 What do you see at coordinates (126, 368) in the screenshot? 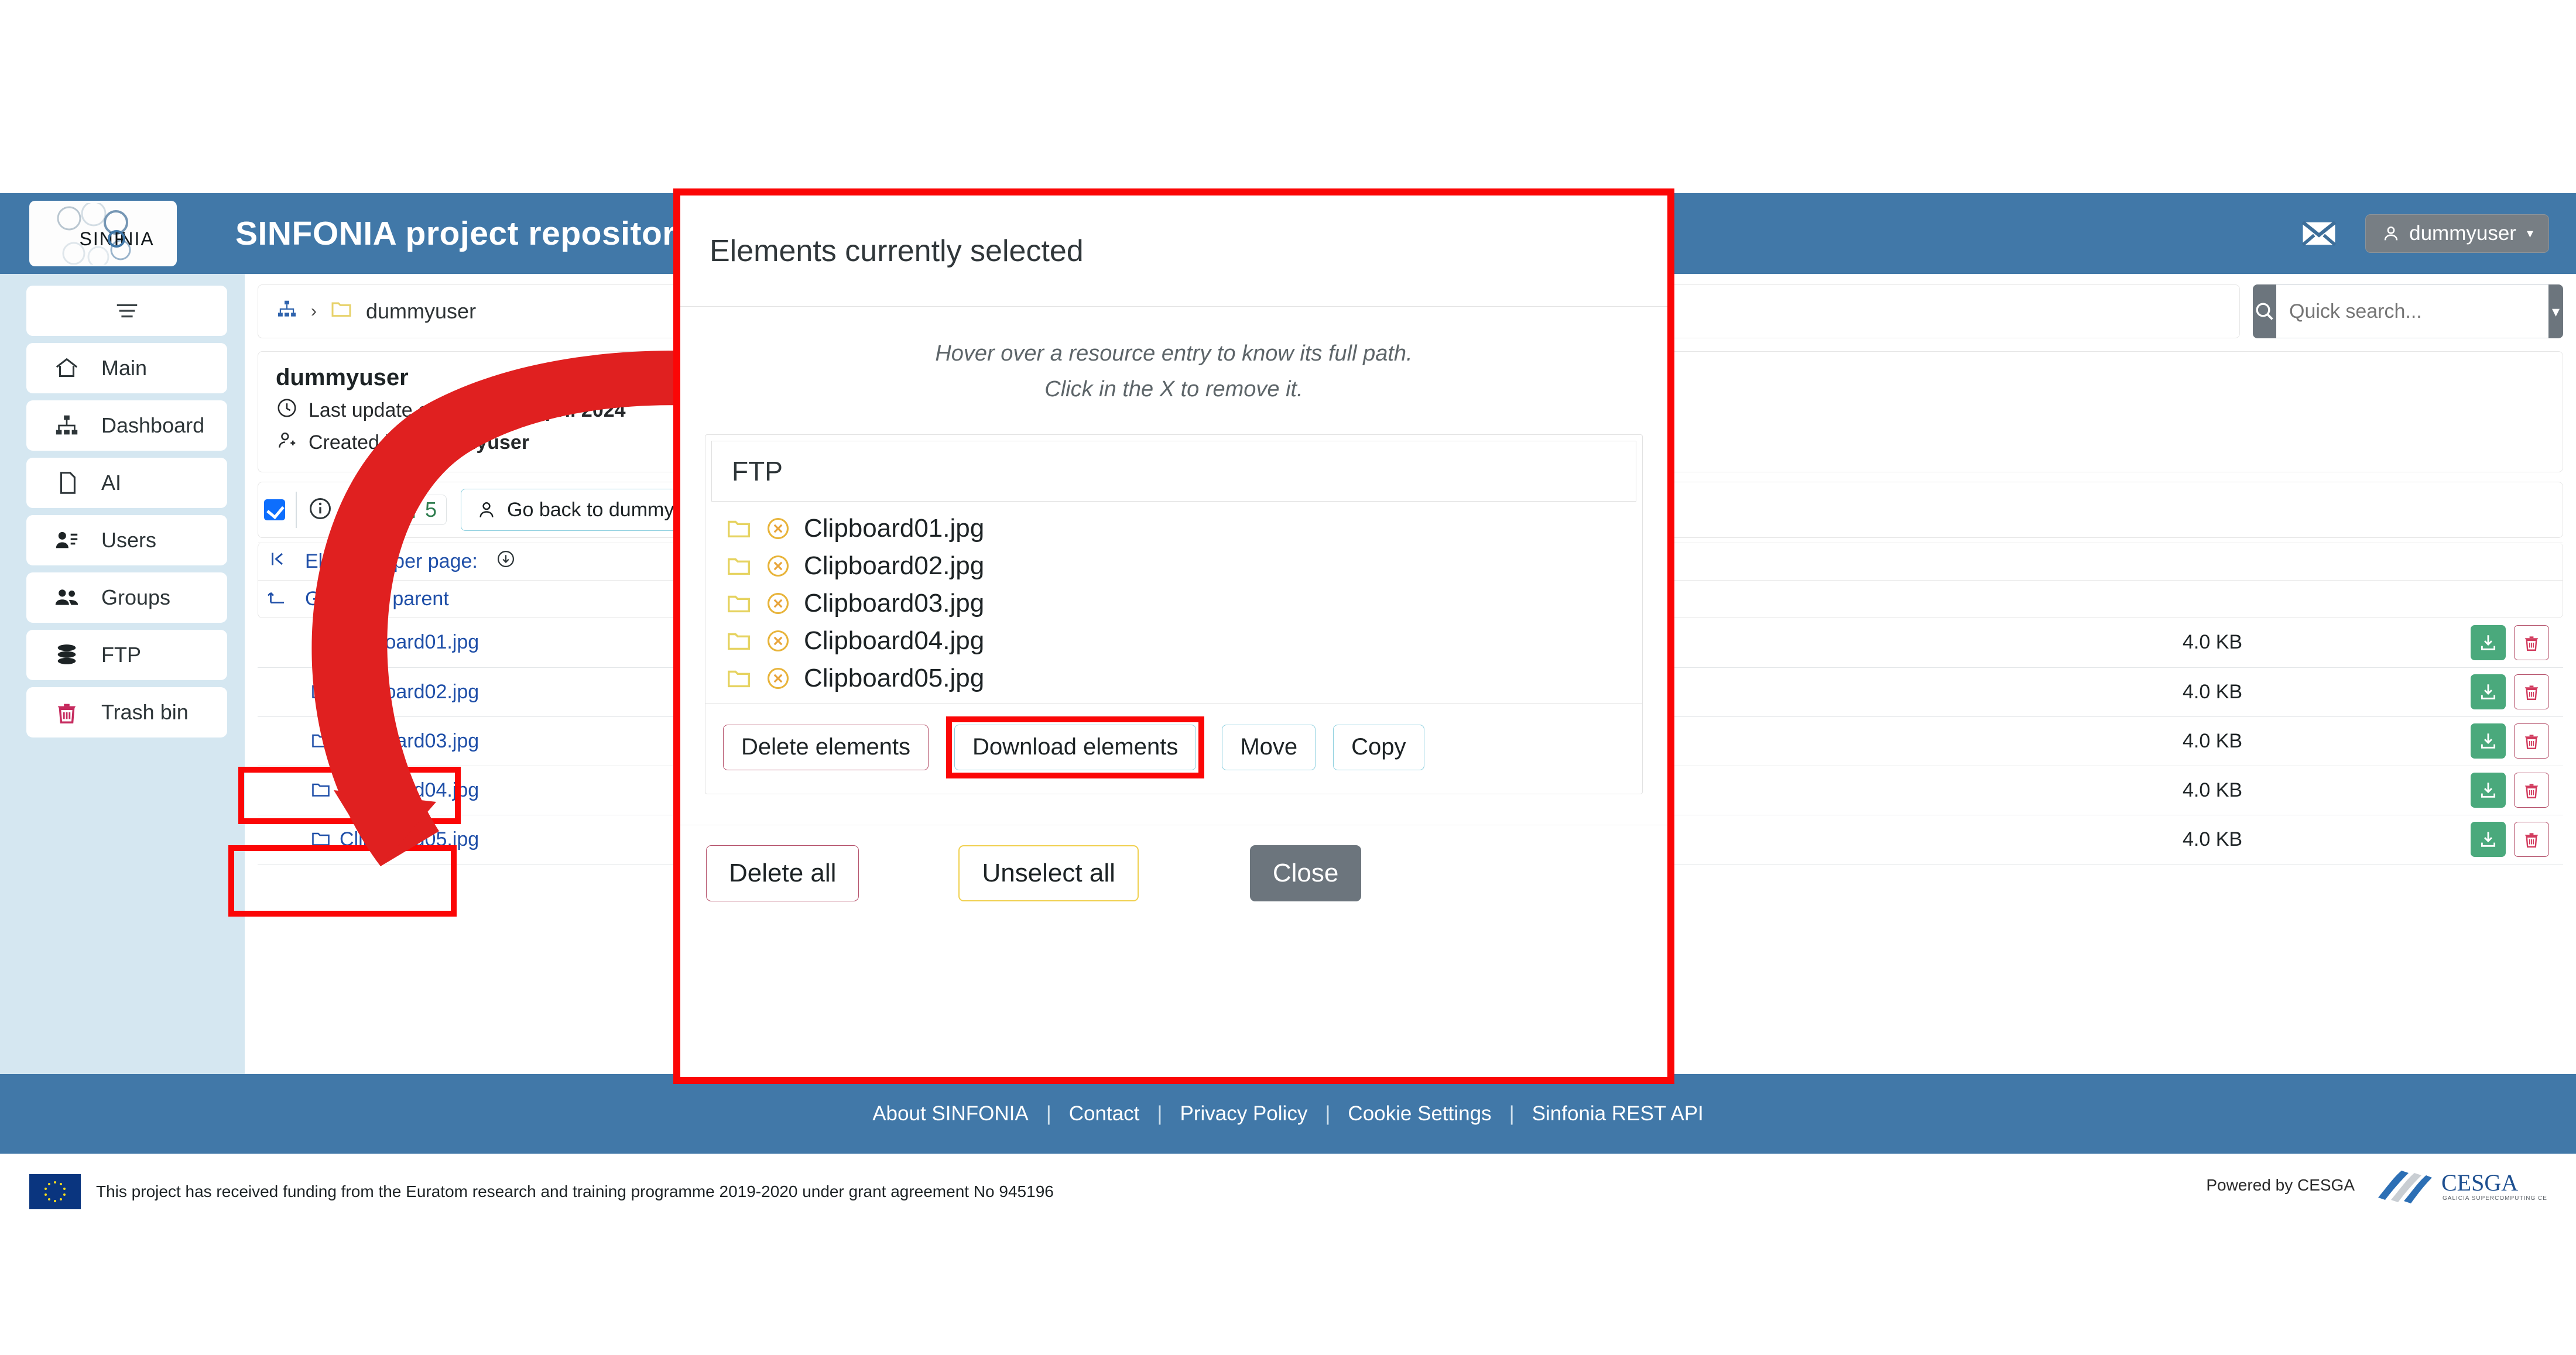
I see `sidebar-item-main: Main` at bounding box center [126, 368].